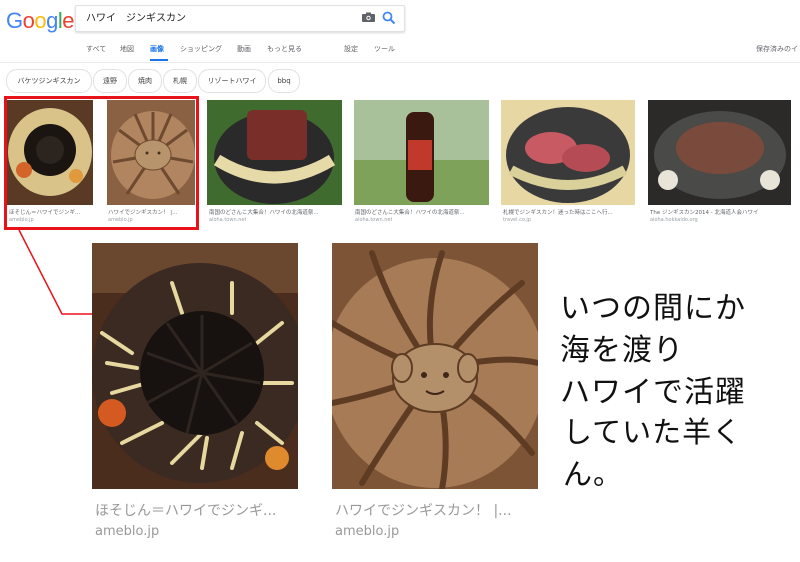 This screenshot has width=800, height=562. What do you see at coordinates (384, 49) in the screenshot?
I see `tab-tools: ツール` at bounding box center [384, 49].